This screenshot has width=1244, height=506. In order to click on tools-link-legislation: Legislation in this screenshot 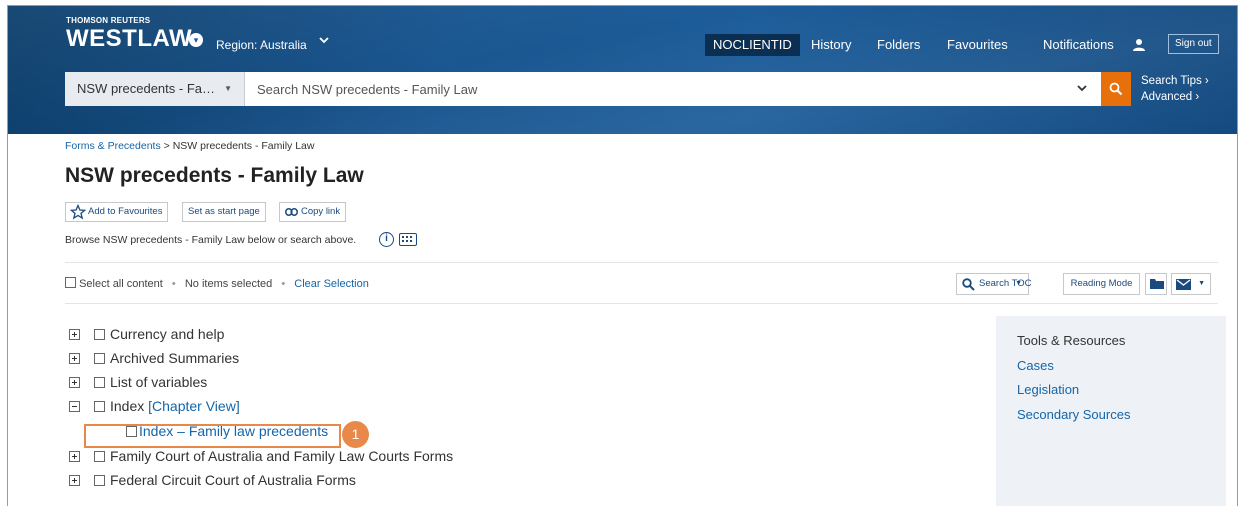, I will do `click(1048, 389)`.